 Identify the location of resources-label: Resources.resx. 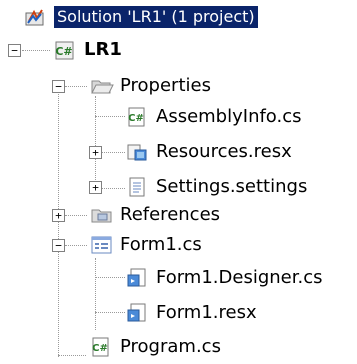
(224, 151).